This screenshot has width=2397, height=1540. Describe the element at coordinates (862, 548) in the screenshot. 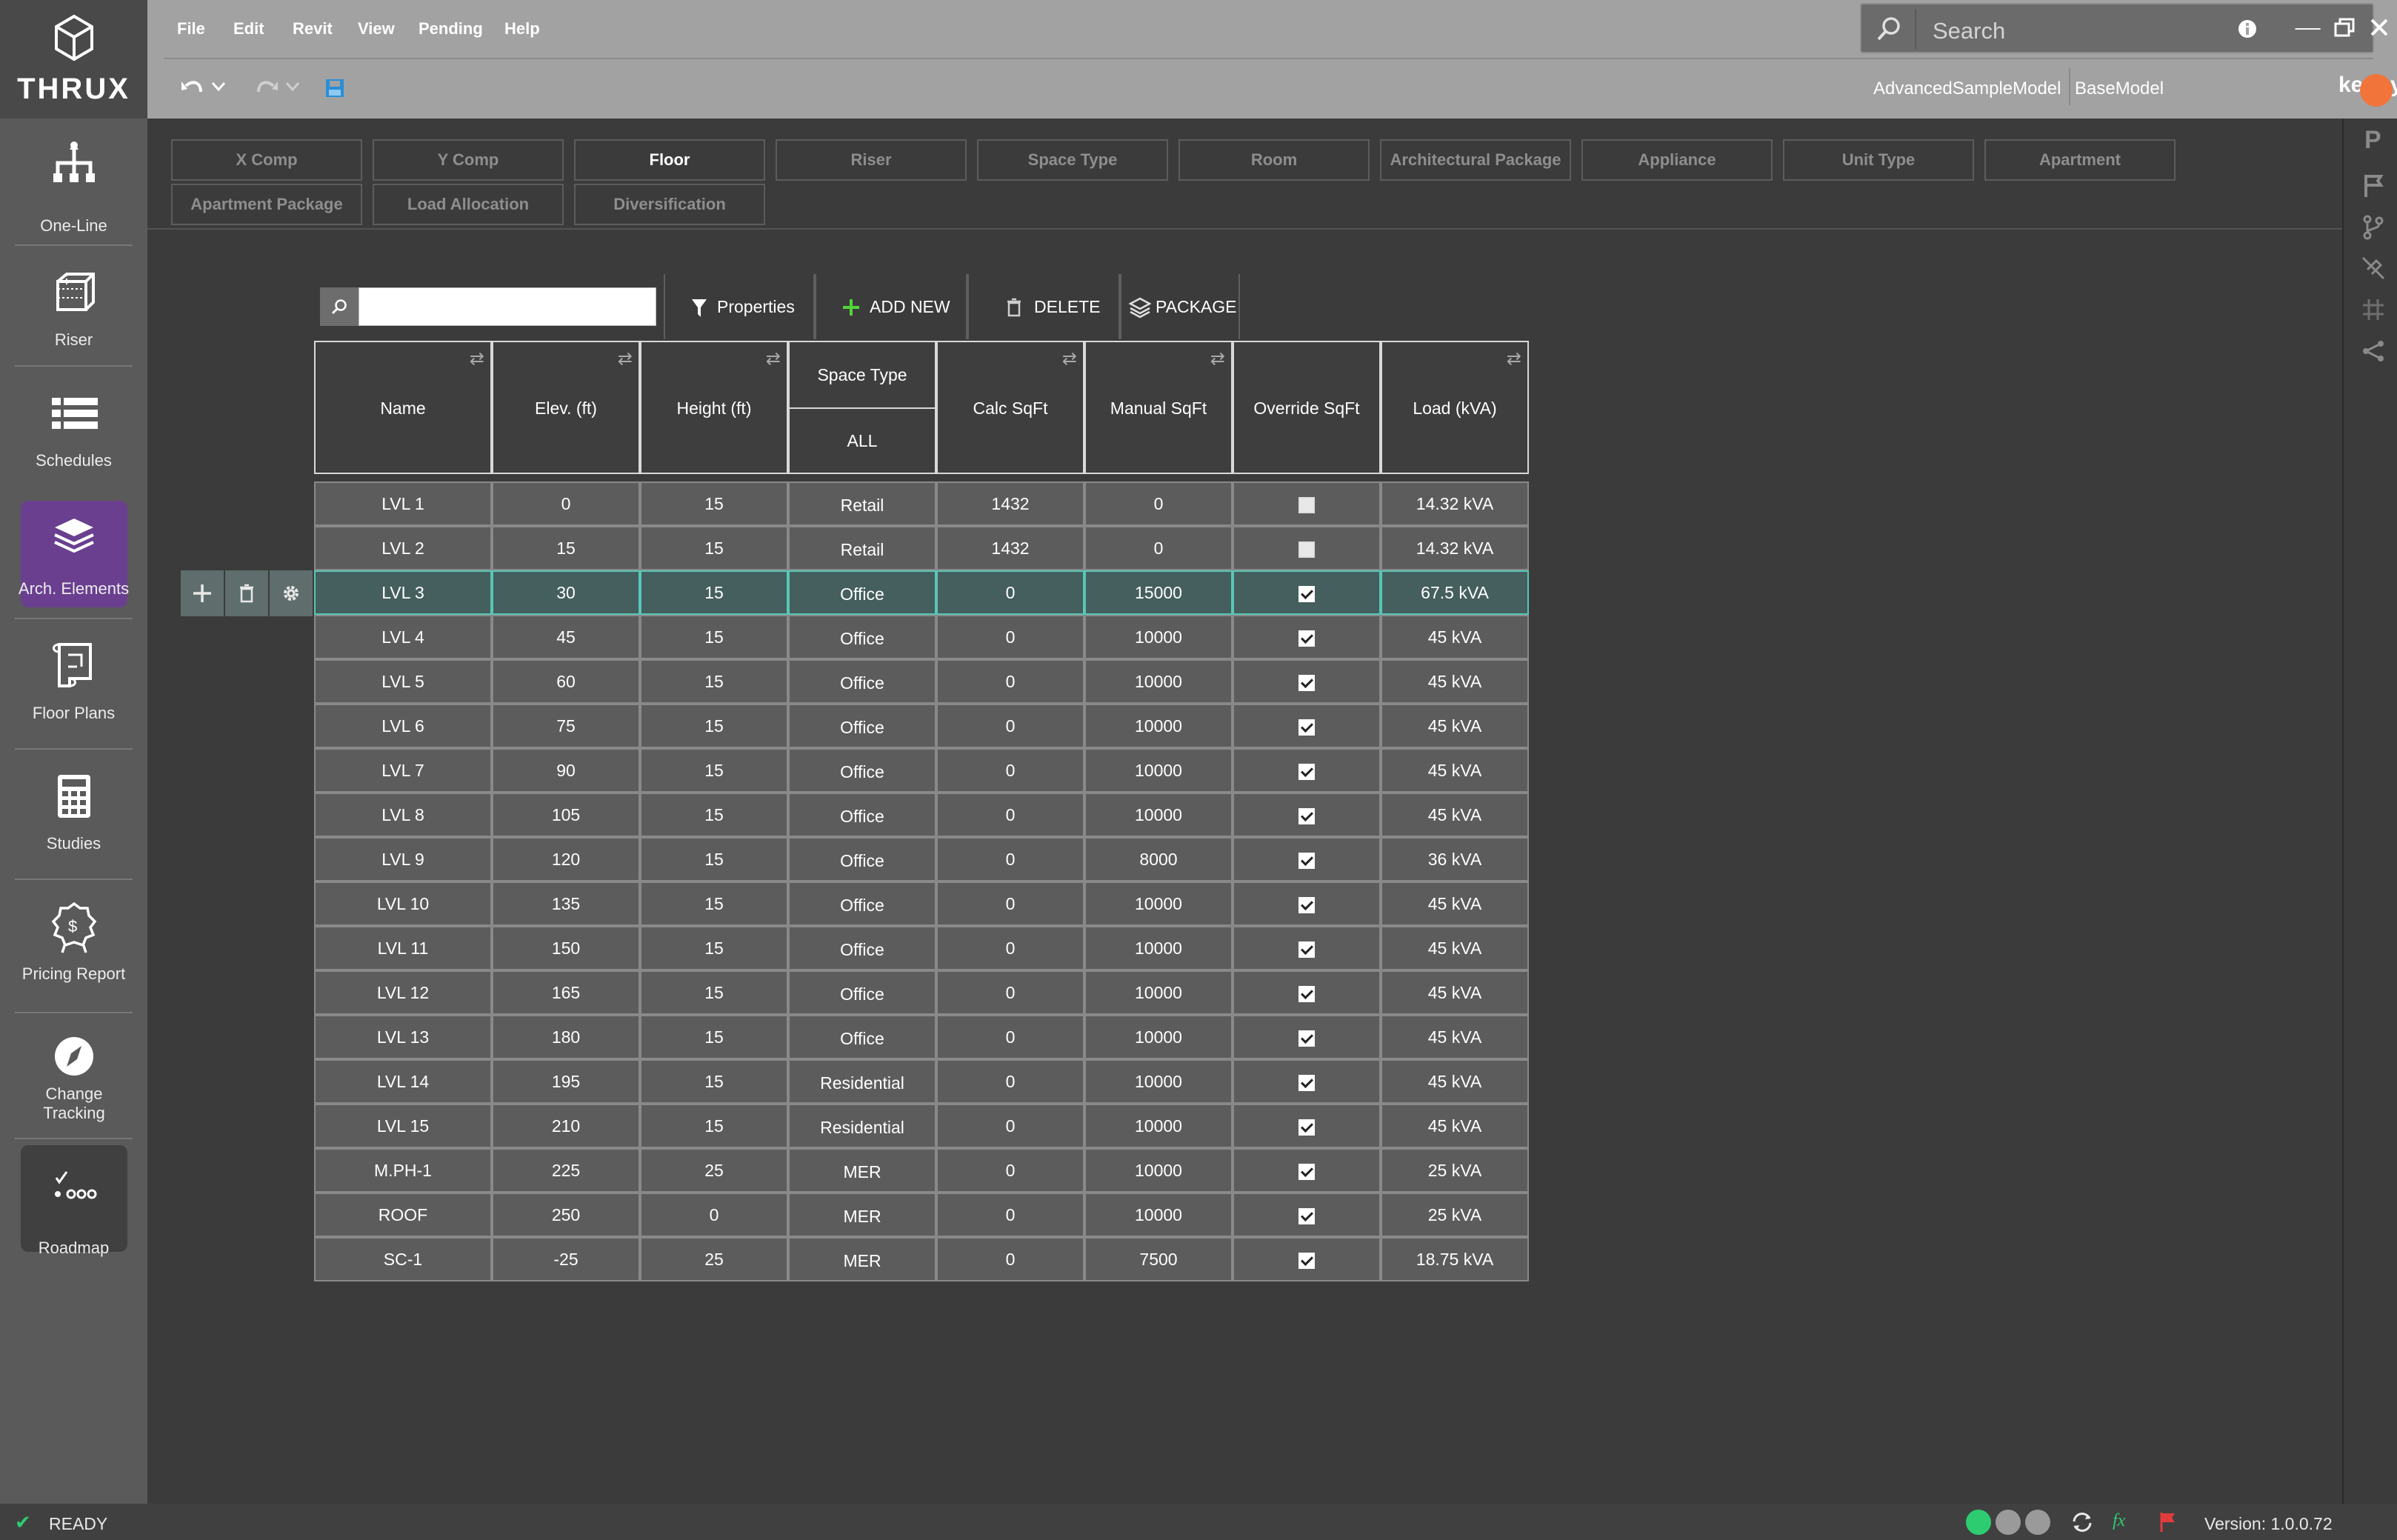

I see `cell-space: Retail` at that location.